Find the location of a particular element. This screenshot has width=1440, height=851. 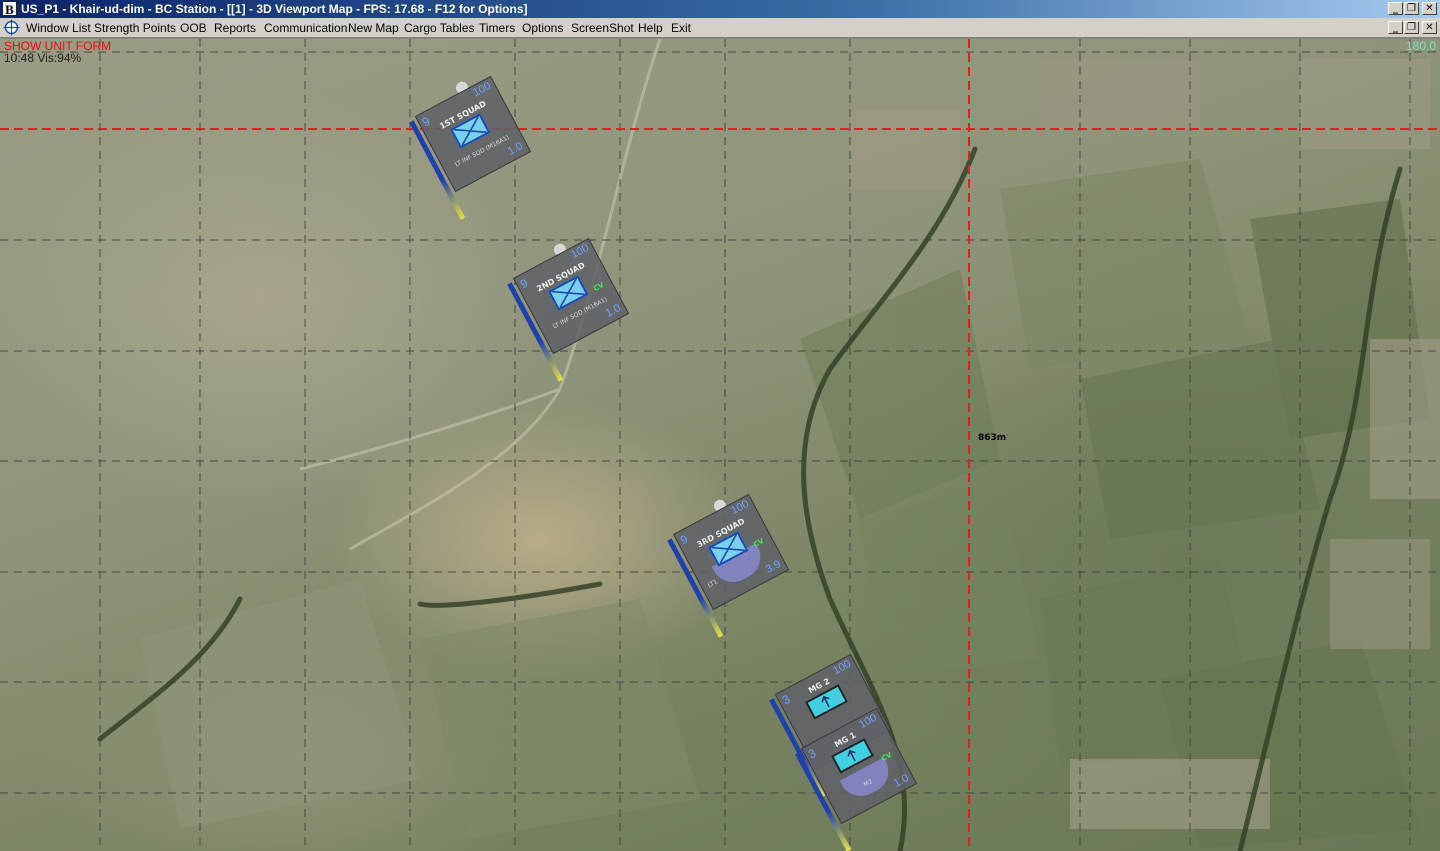

time-visibility-readout: 10:48 Vis:94% is located at coordinates (43, 58).